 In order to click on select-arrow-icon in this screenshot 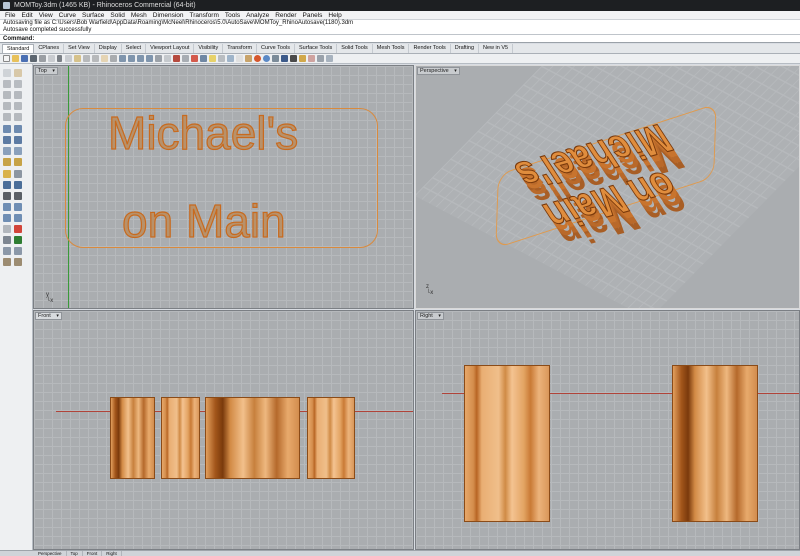, I will do `click(7, 73)`.